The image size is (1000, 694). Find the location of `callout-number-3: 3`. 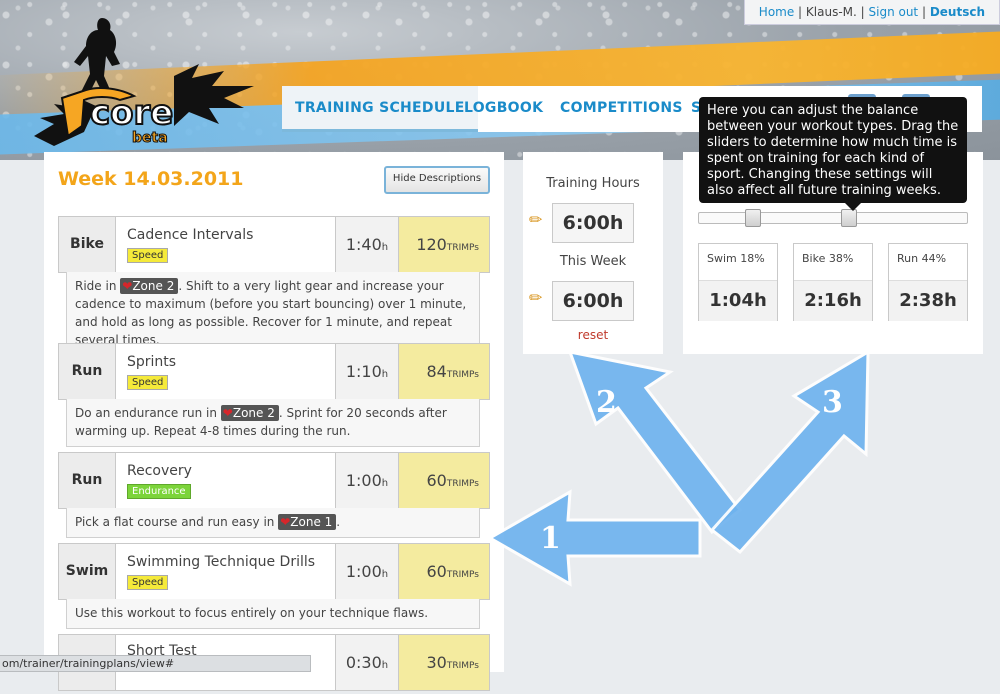

callout-number-3: 3 is located at coordinates (832, 402).